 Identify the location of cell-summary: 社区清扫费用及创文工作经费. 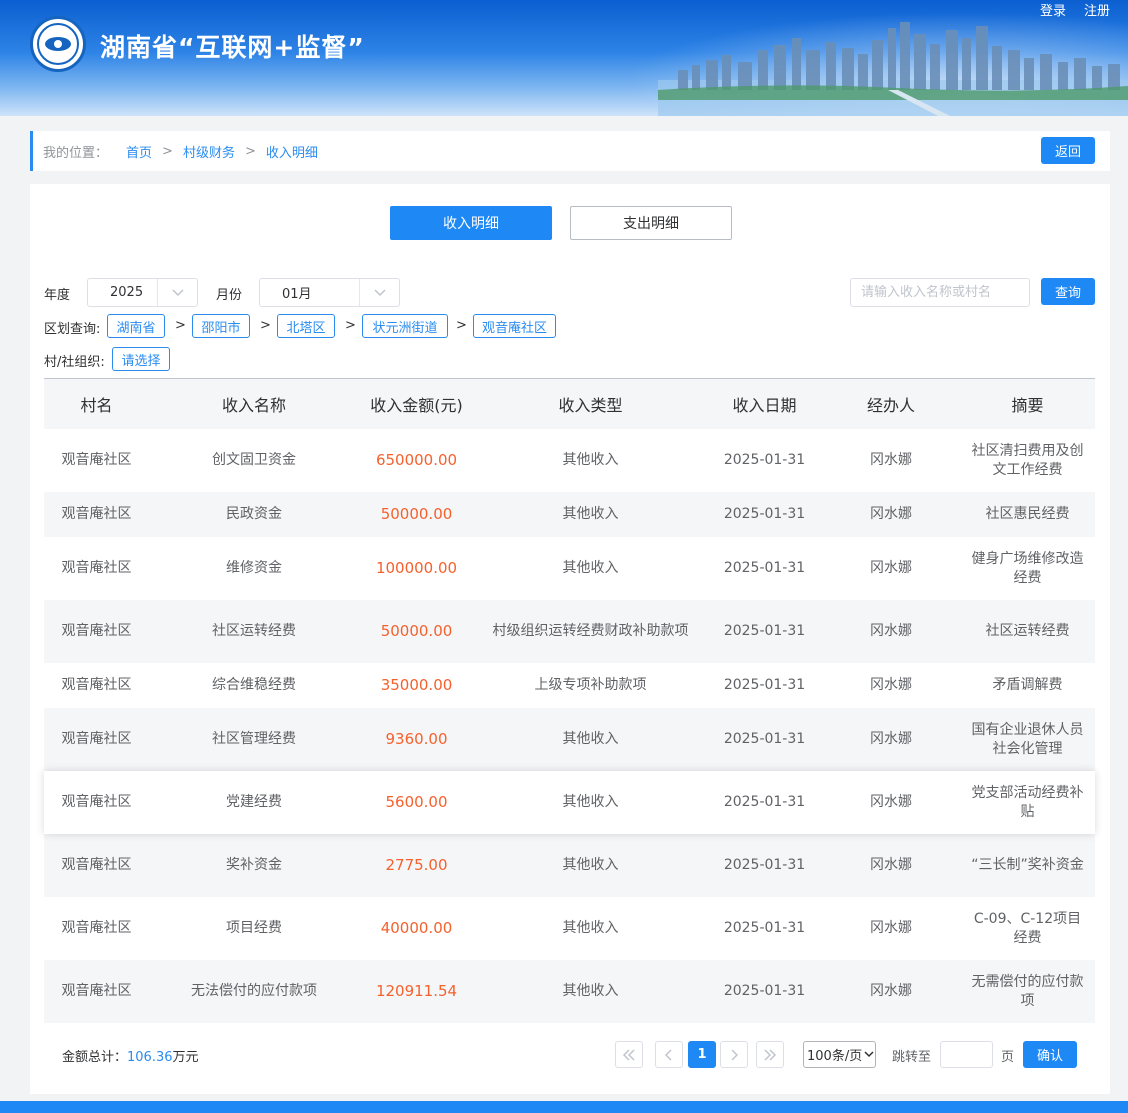
(1027, 460).